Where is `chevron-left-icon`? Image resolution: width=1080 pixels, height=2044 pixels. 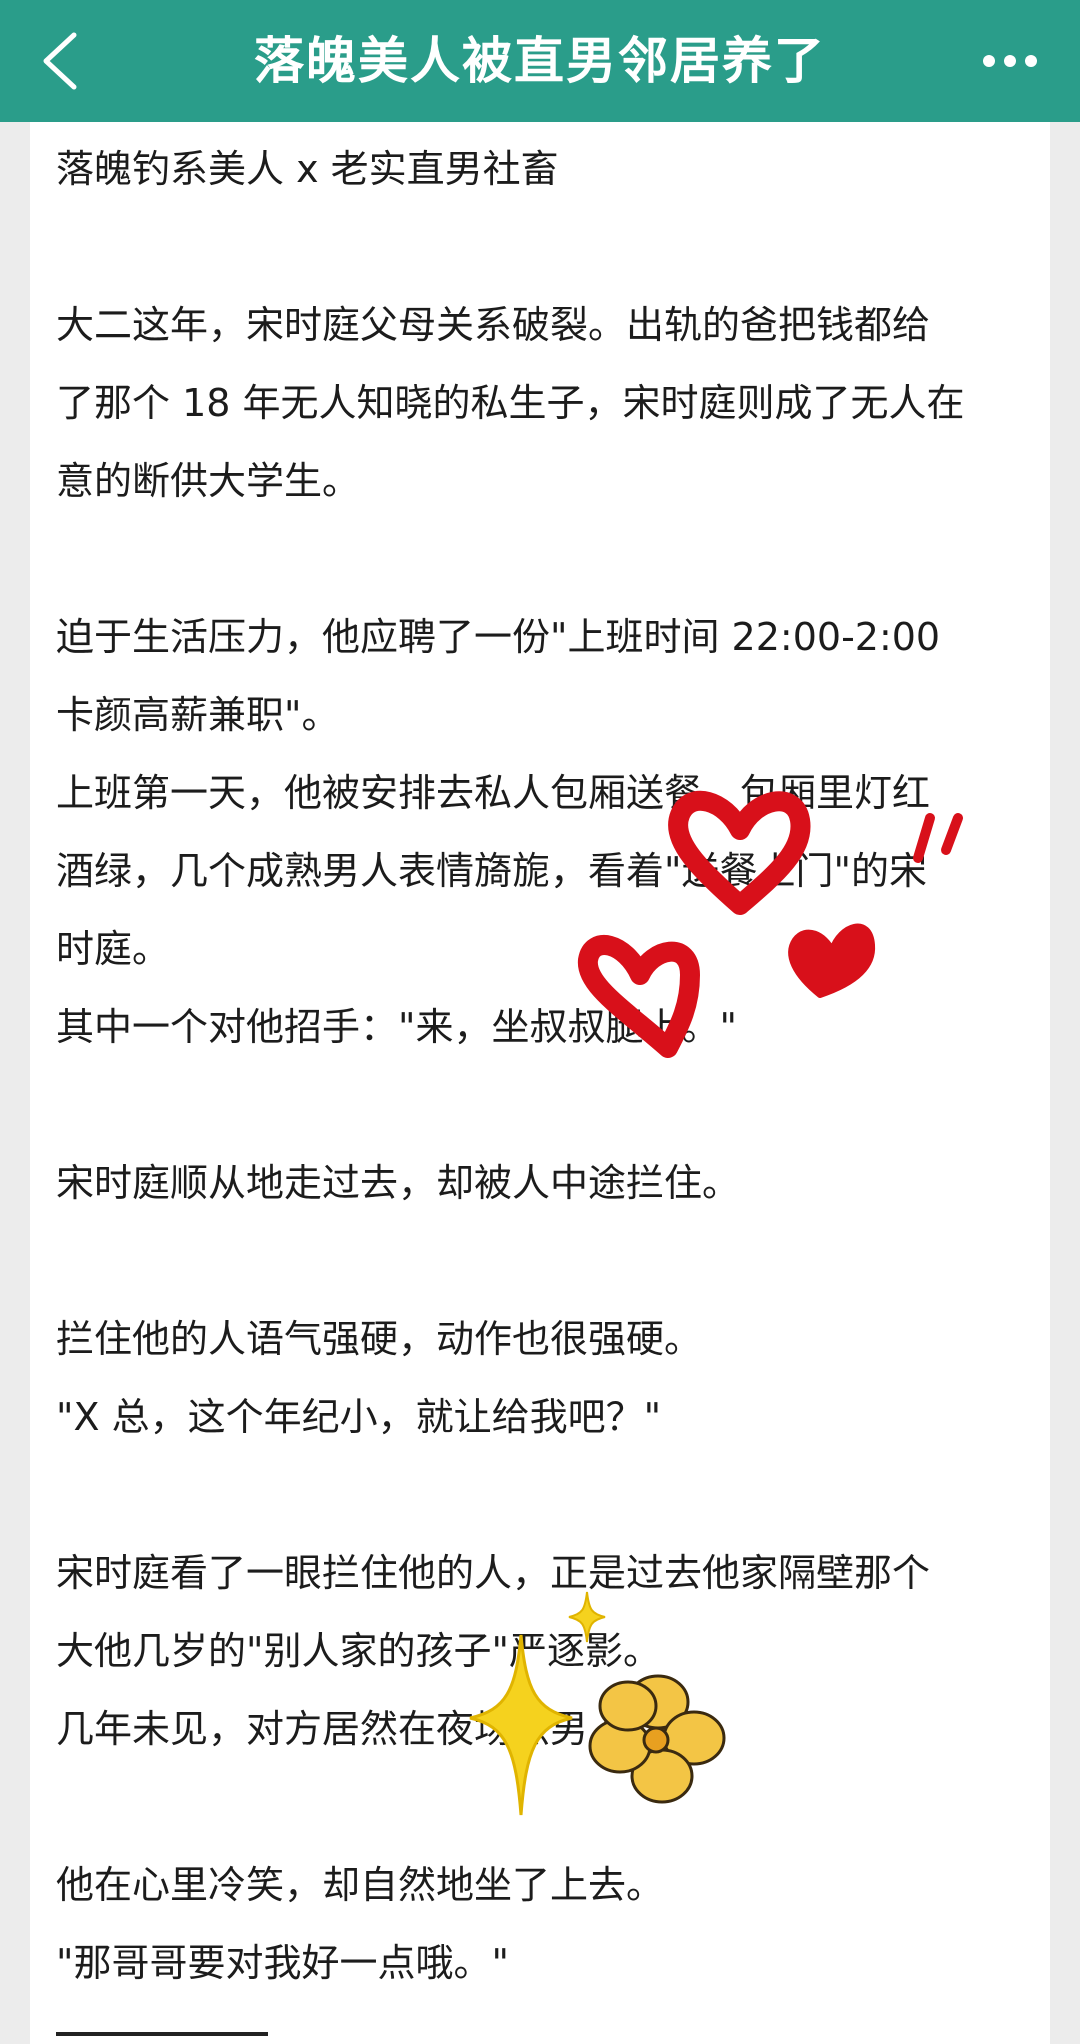
chevron-left-icon is located at coordinates (60, 61).